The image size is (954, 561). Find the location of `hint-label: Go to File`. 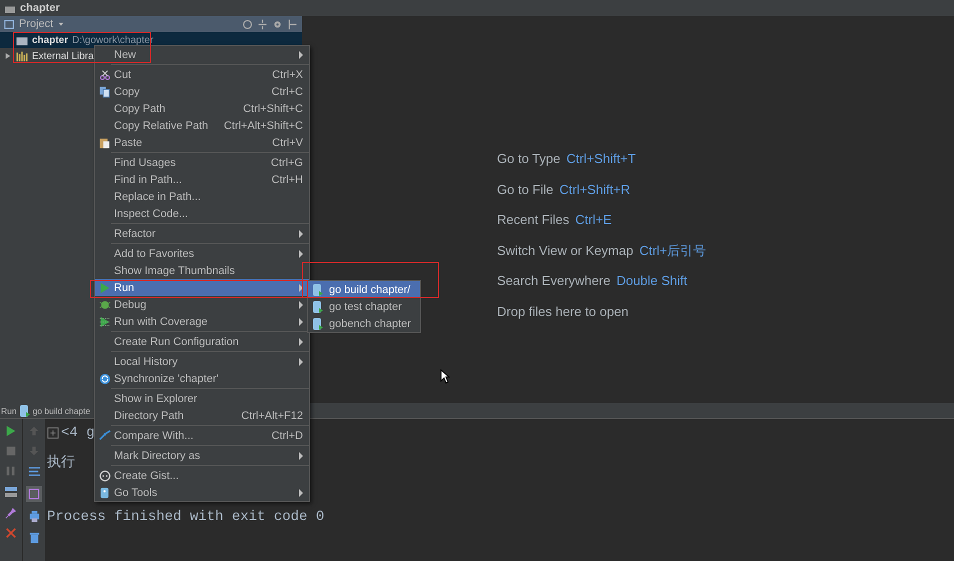

hint-label: Go to File is located at coordinates (525, 189).